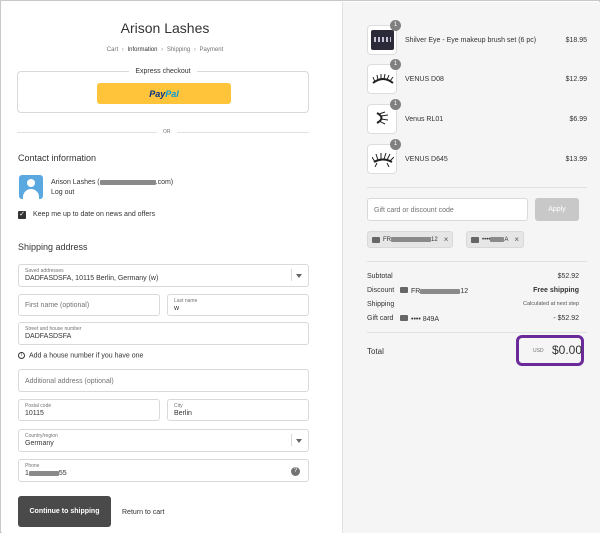 The image size is (600, 533). I want to click on total-highlight: USD $0.00, so click(550, 350).